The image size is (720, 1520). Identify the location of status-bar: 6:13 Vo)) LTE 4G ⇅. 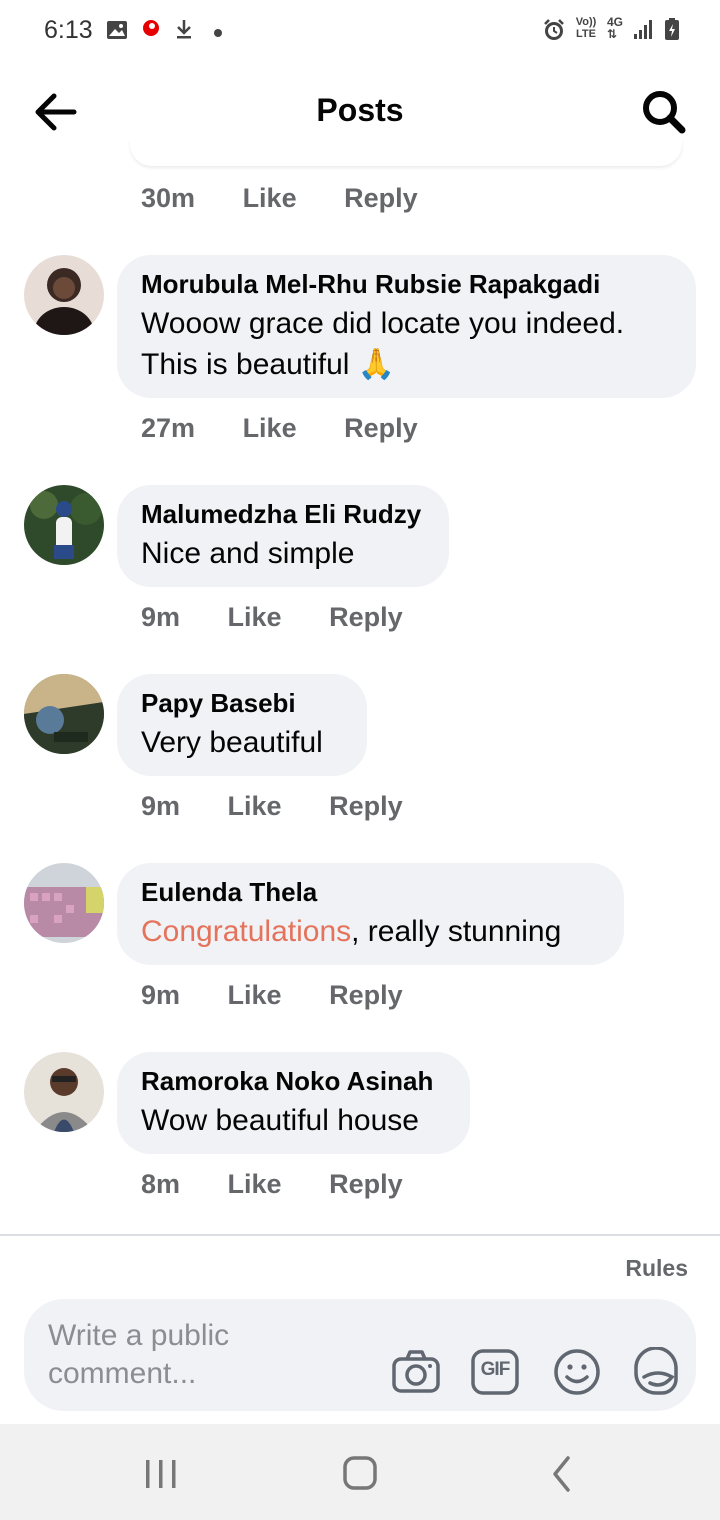
(360, 30).